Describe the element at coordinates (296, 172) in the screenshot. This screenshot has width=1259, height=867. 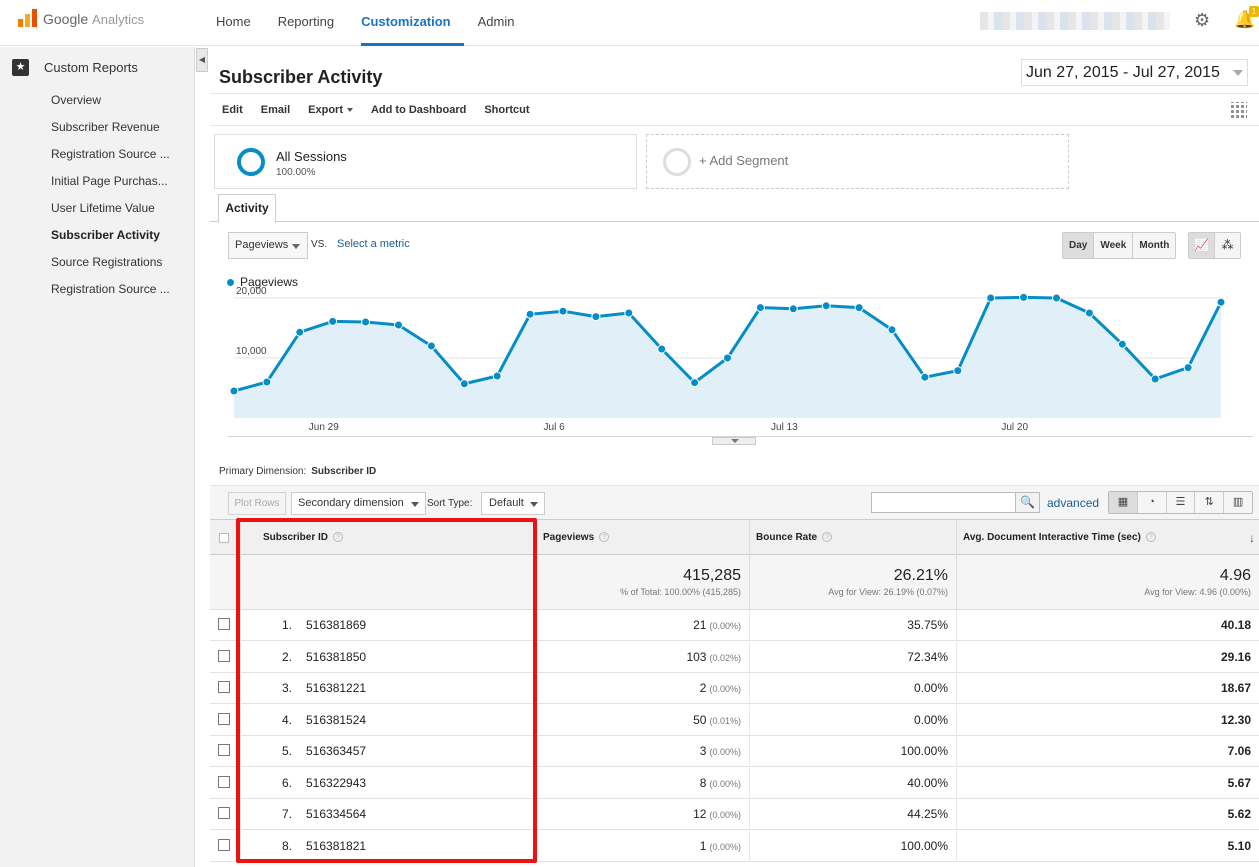
I see `segment-percent: 100.00%` at that location.